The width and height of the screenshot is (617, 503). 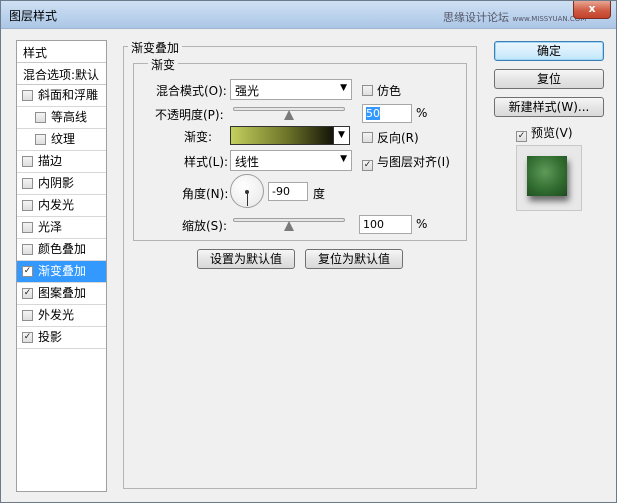 I want to click on watermark: 思缘设计论坛 www.MISSYUAN.COM, so click(x=515, y=17).